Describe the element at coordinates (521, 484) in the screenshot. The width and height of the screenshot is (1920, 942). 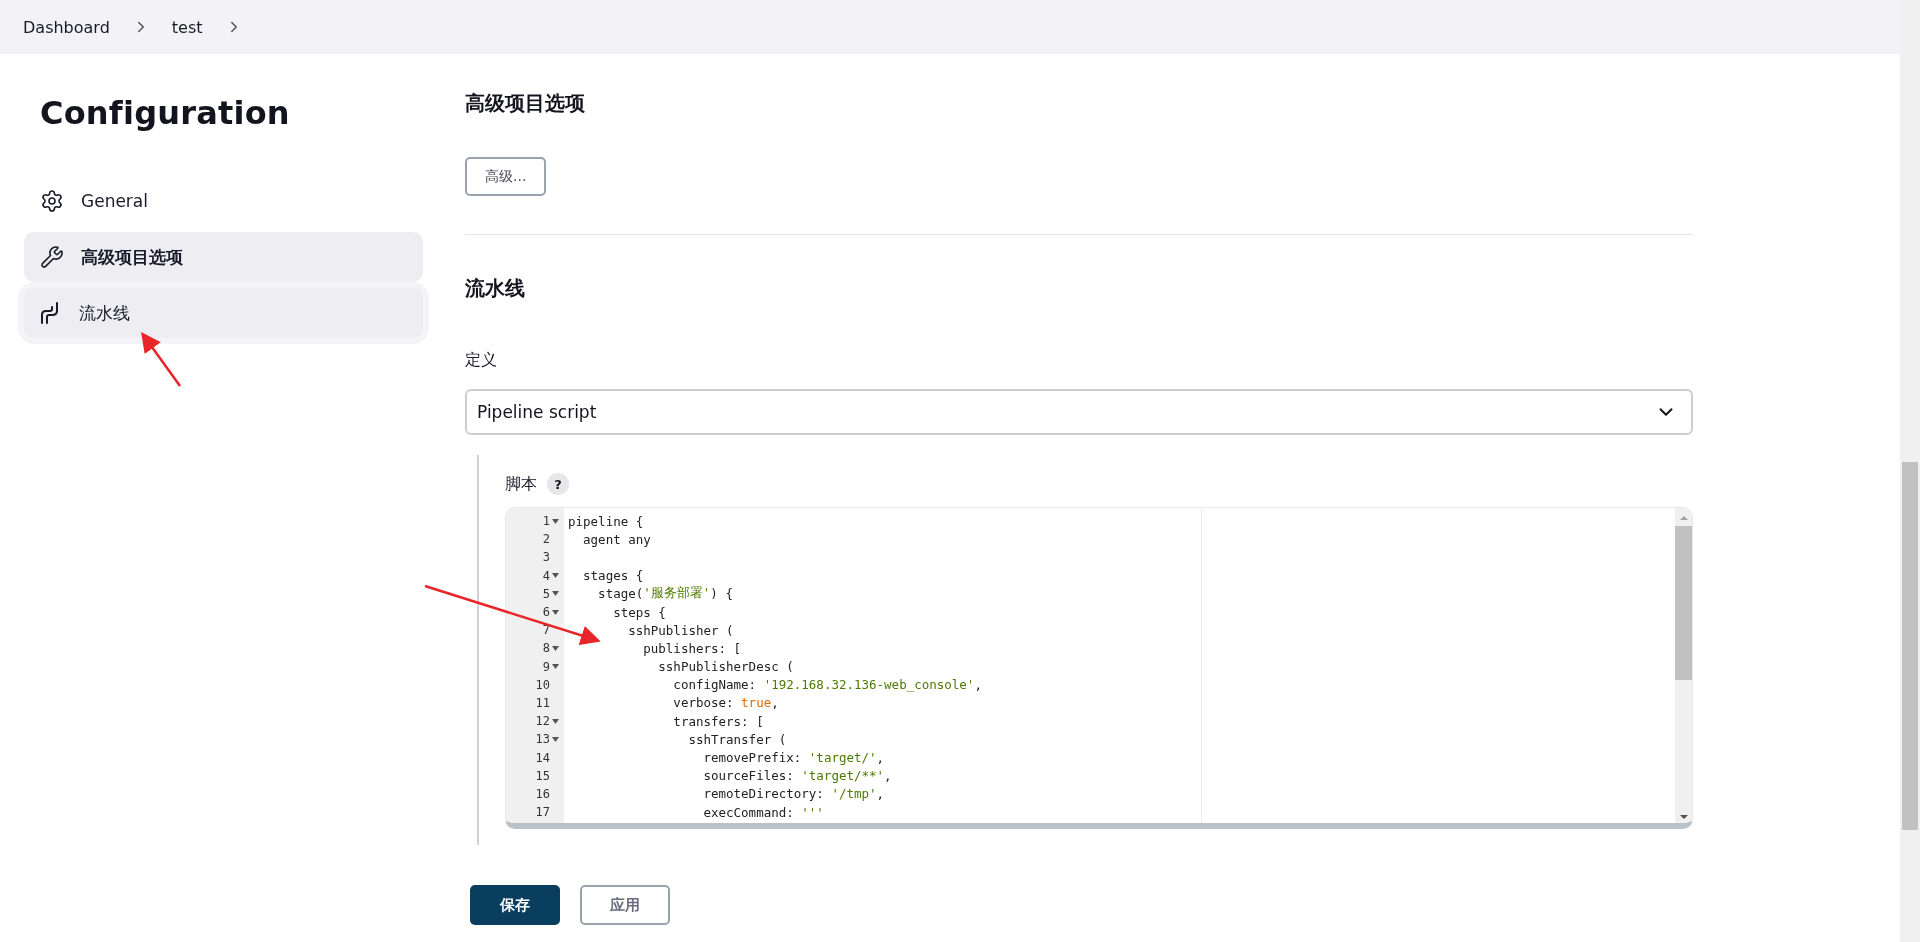
I see `field-label: 脚本` at that location.